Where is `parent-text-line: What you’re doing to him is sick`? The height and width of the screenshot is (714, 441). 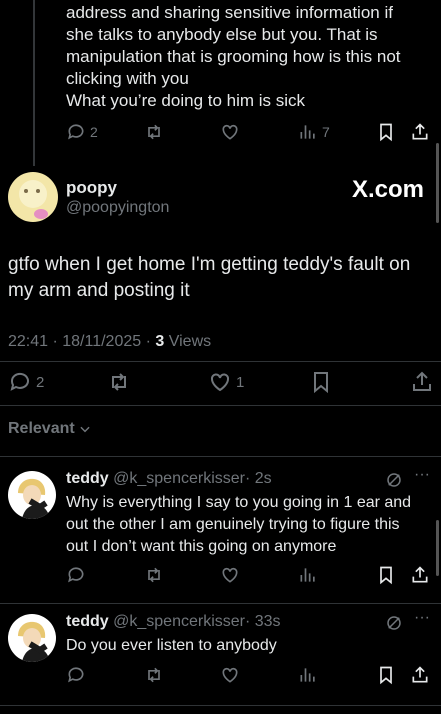
parent-text-line: What you’re doing to him is sick is located at coordinates (186, 100).